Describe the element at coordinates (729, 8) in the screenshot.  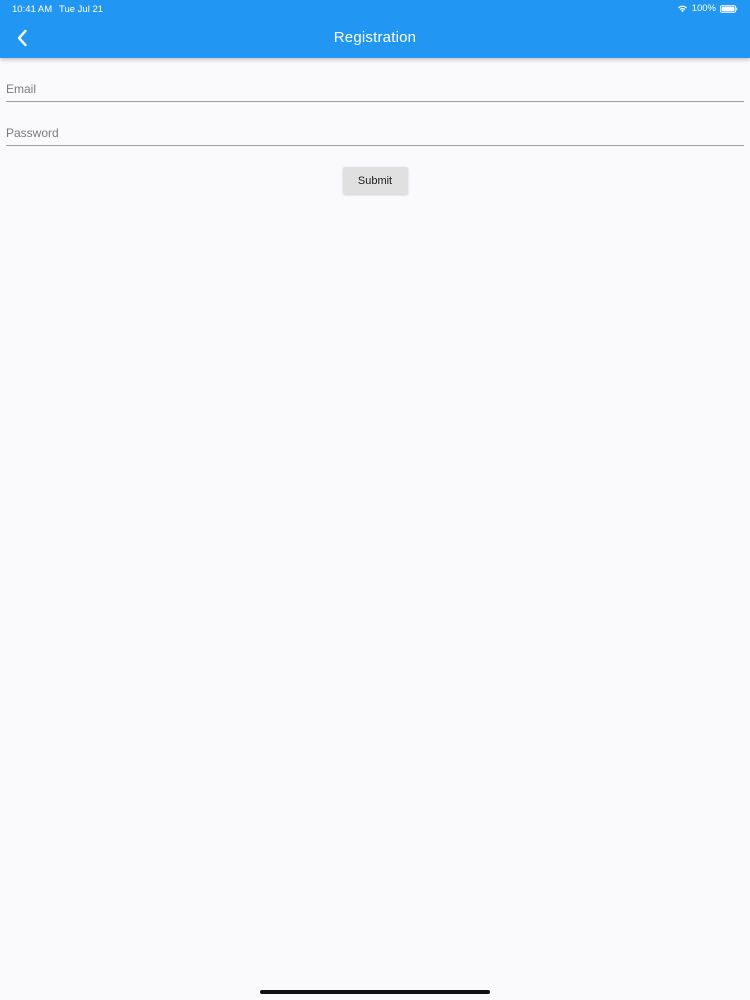
I see `battery-icon` at that location.